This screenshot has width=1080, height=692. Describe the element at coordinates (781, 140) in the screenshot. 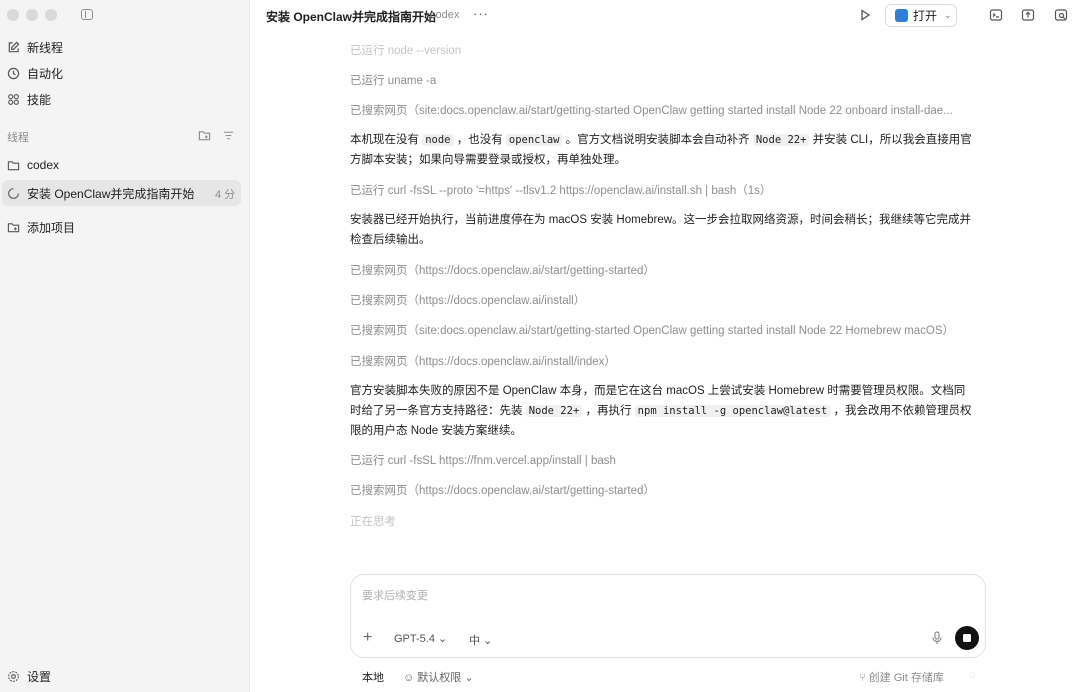

I see `code-node22: Node 22+` at that location.